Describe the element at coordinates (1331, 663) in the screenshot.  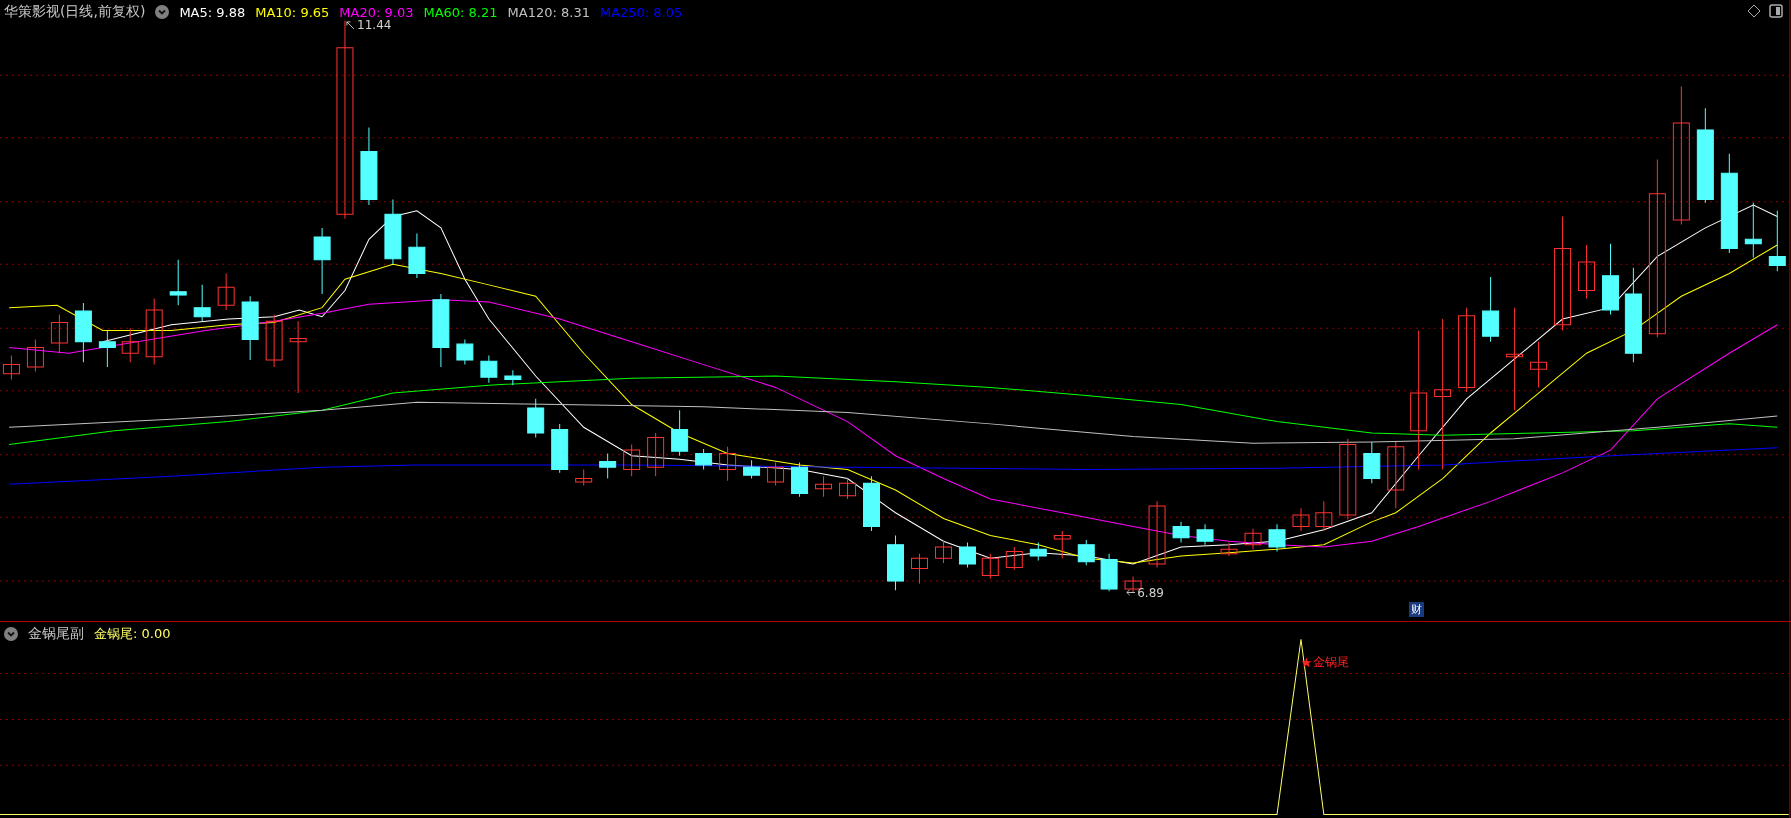
I see `signal-label: 金锅尾` at that location.